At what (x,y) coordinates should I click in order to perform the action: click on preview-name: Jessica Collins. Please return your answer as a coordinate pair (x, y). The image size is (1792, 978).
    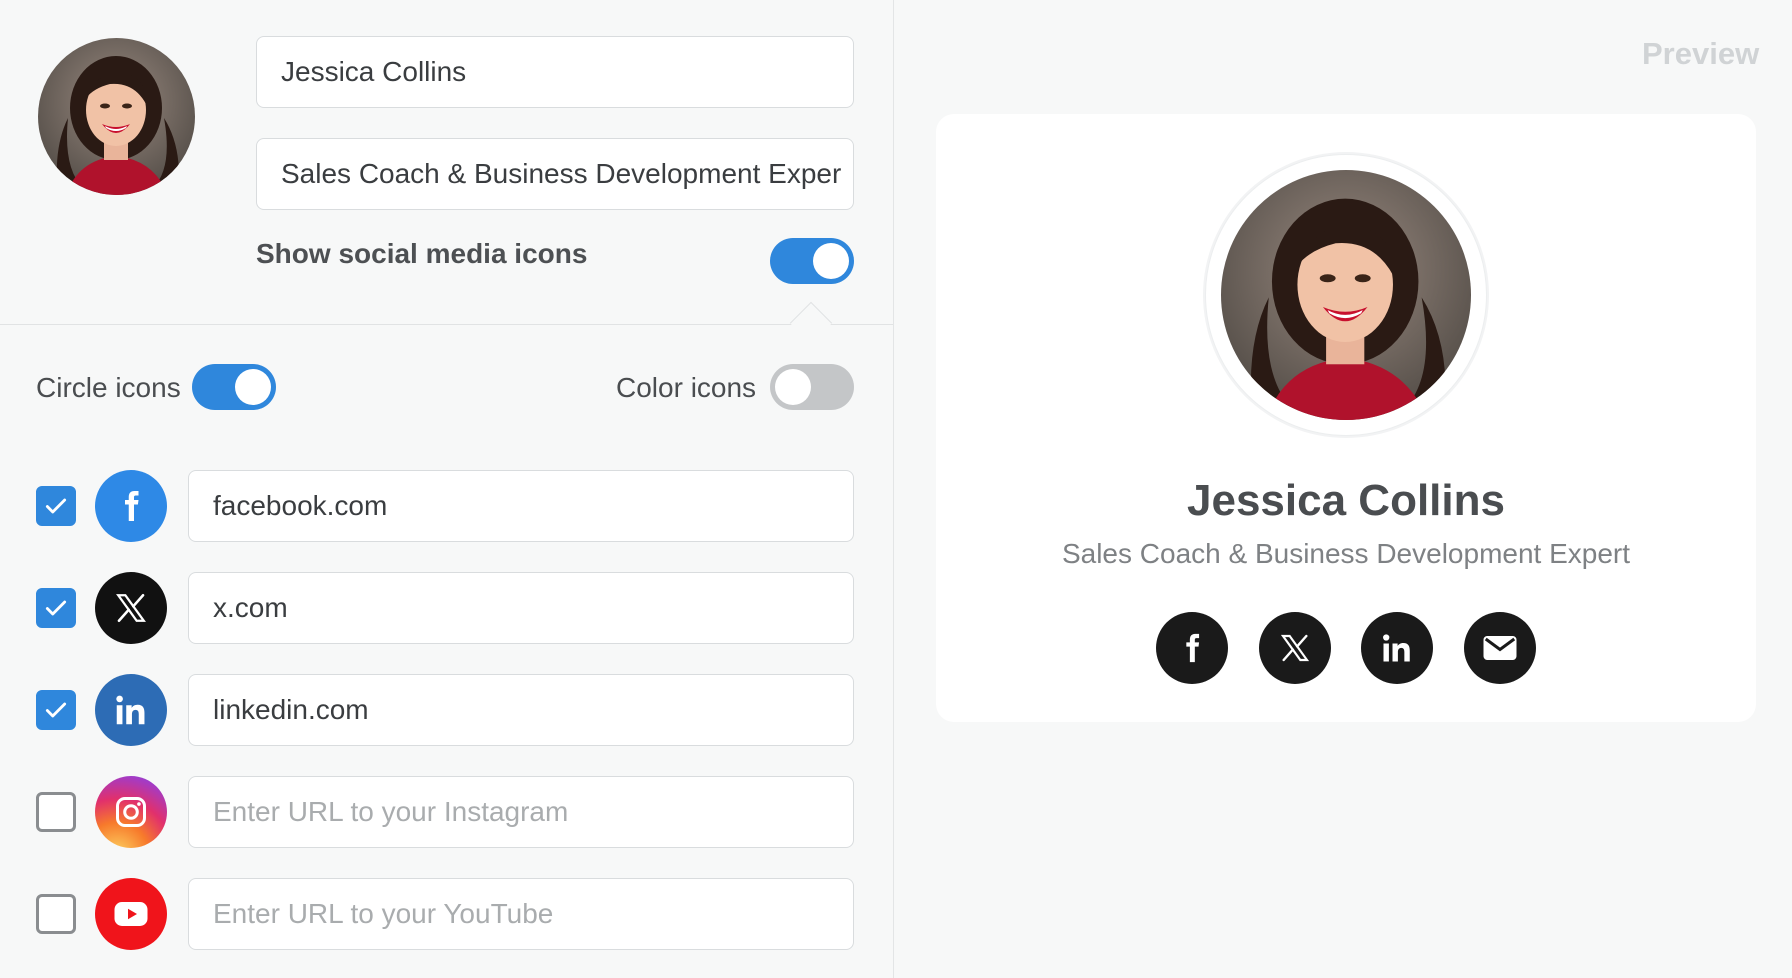
    Looking at the image, I should click on (1346, 500).